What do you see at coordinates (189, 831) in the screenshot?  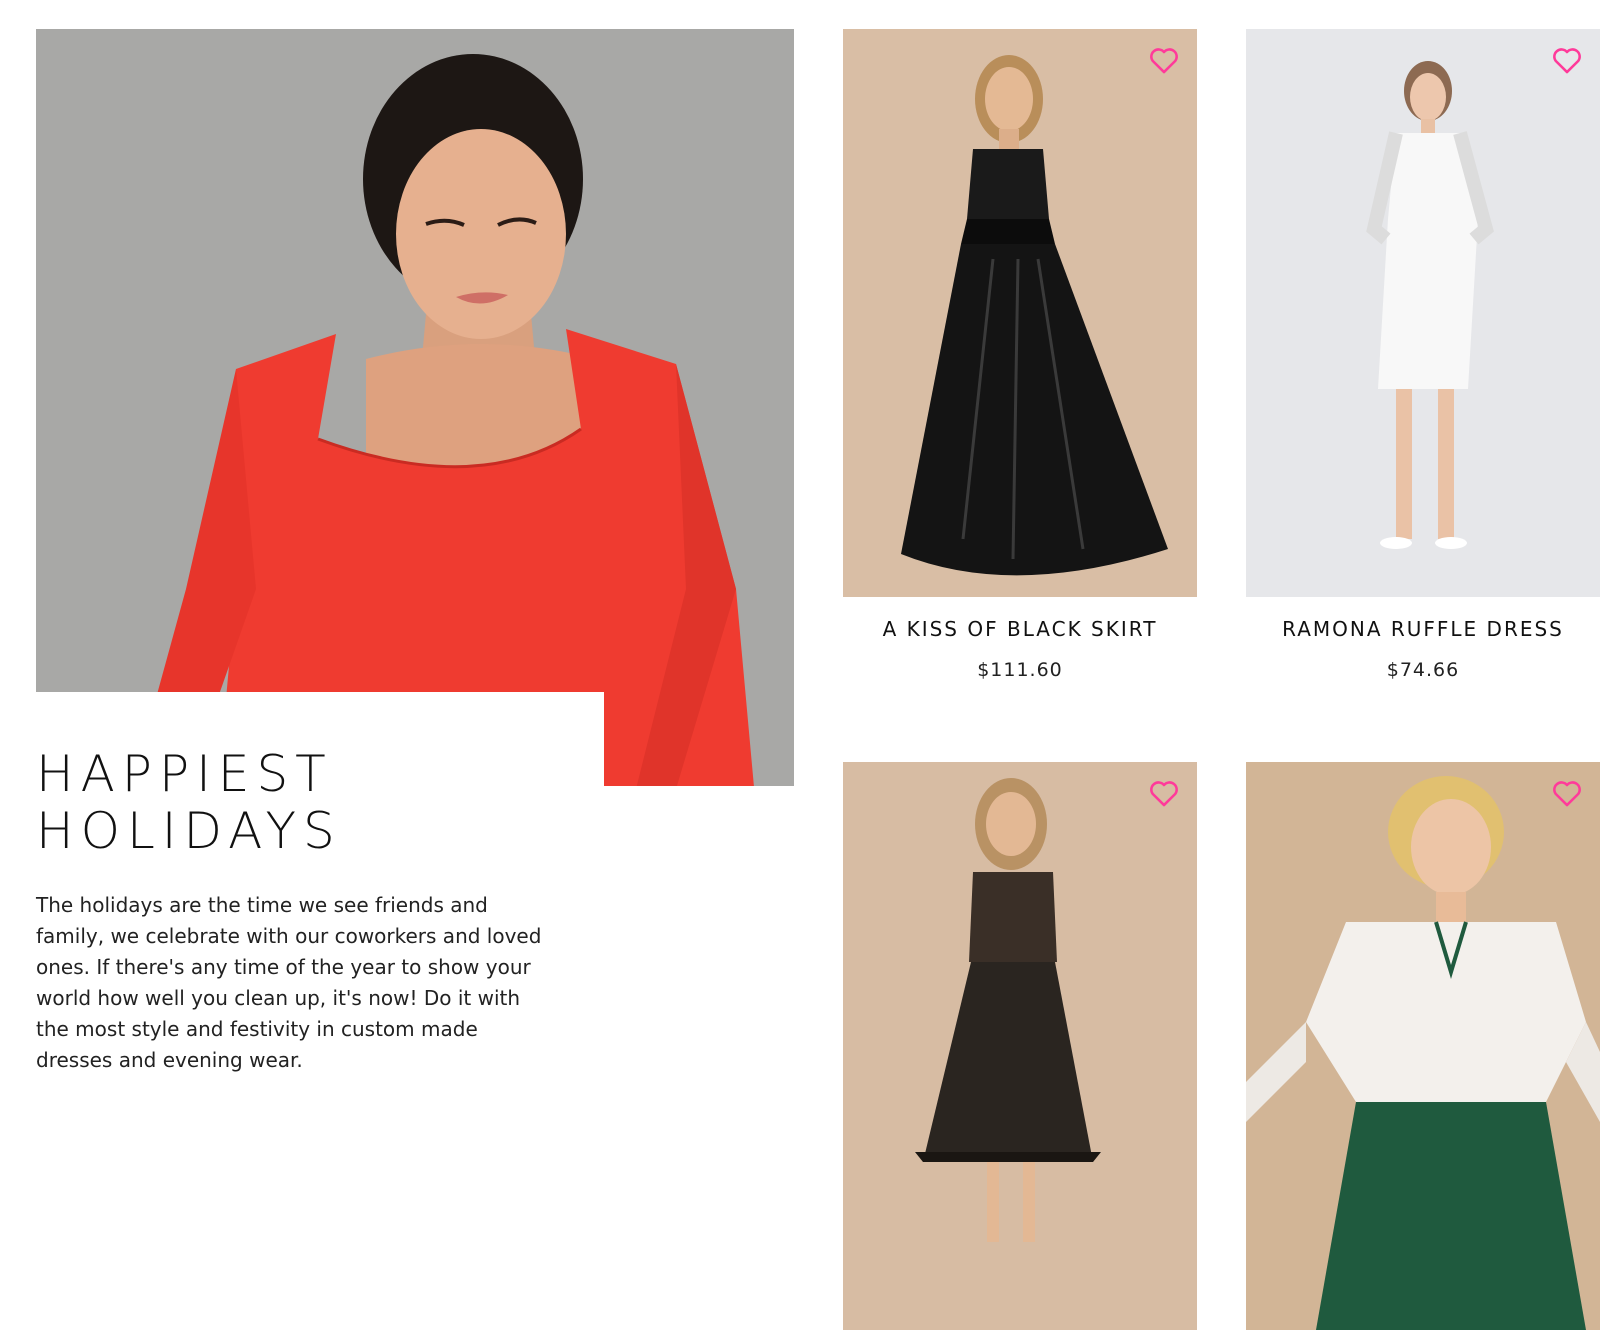 I see `promo-title-line2: HOLIDAYS` at bounding box center [189, 831].